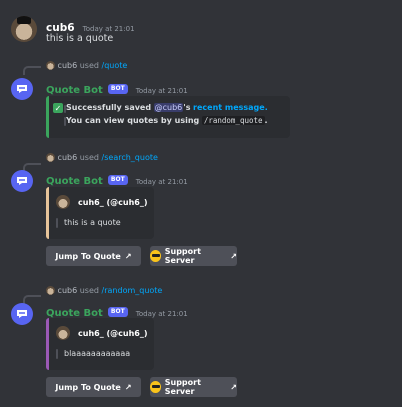 Image resolution: width=402 pixels, height=407 pixels. Describe the element at coordinates (58, 108) in the screenshot. I see `check-icon: ✓` at that location.